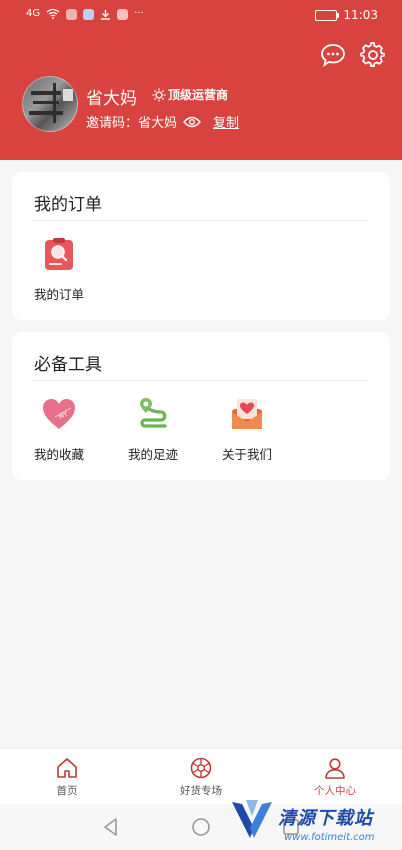 The width and height of the screenshot is (402, 850). Describe the element at coordinates (58, 294) in the screenshot. I see `my-orders-label: 我的订单` at that location.